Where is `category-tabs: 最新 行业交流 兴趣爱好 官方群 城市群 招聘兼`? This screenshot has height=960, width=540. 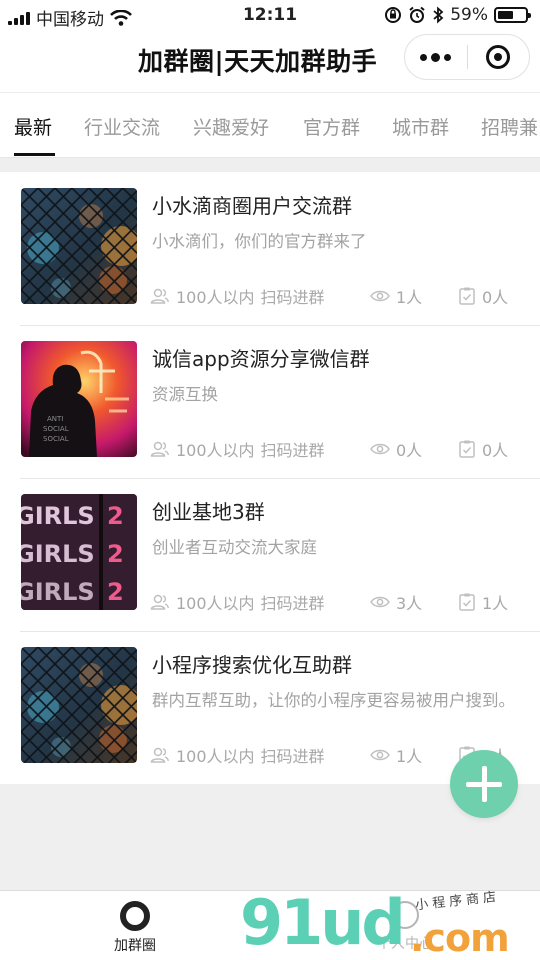
category-tabs: 最新 行业交流 兴趣爱好 官方群 城市群 招聘兼 is located at coordinates (270, 125).